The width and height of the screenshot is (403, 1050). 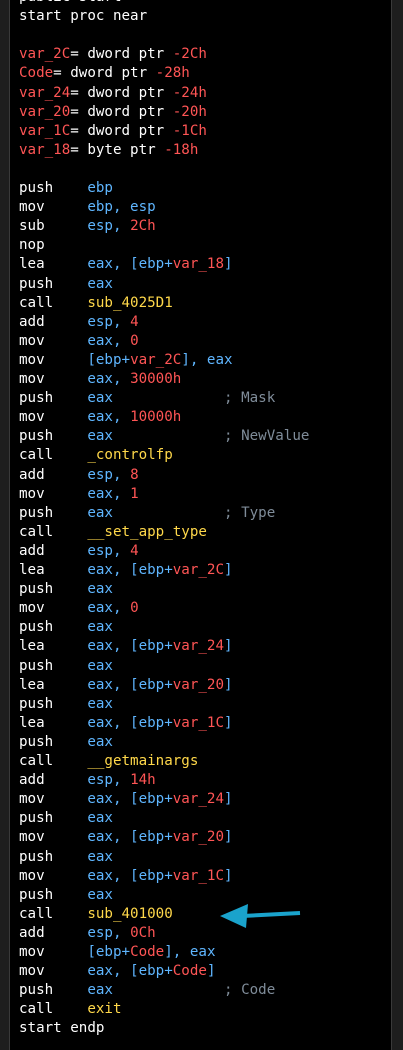 I want to click on code-line: var_1C= dword ptr -1Ch, so click(x=113, y=131).